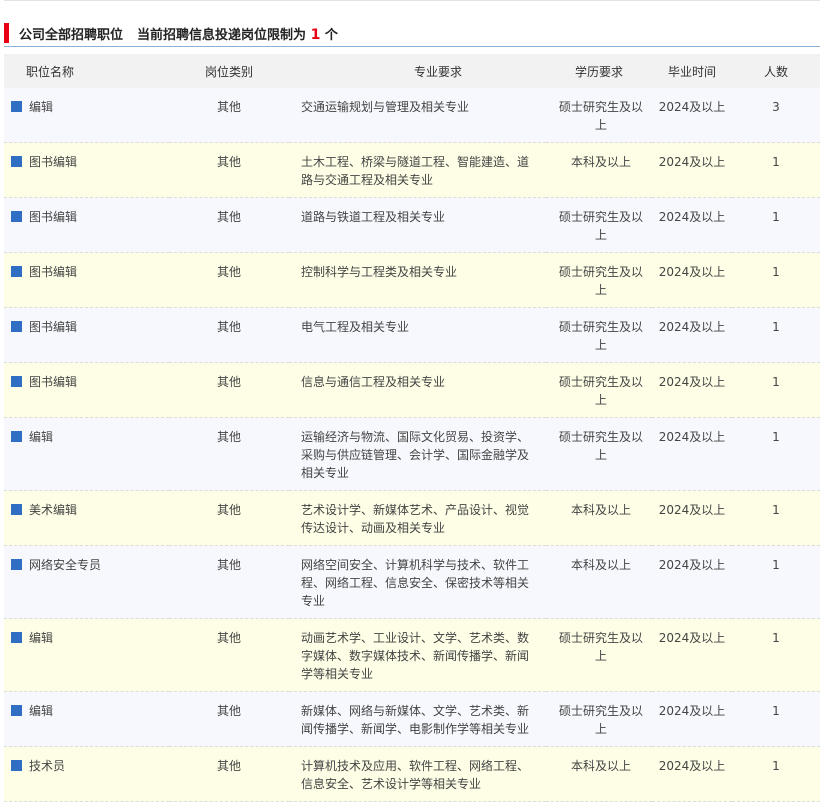  I want to click on cell-major: 计算机技术及应用、软件工程、网络工程、信息安全、艺术设计学等相关专业, so click(417, 774).